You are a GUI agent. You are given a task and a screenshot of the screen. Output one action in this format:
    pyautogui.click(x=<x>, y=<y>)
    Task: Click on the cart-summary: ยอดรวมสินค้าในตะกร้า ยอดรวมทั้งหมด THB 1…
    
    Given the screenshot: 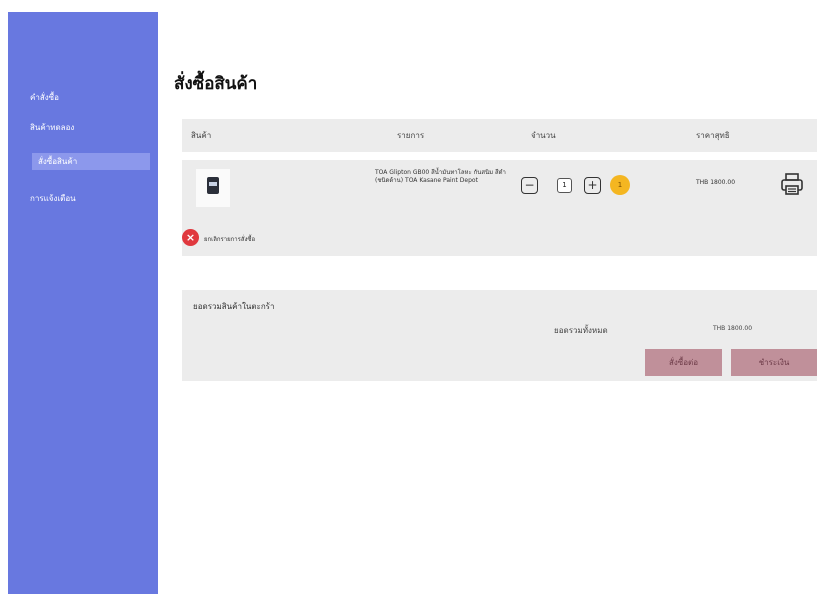 What is the action you would take?
    pyautogui.click(x=499, y=335)
    